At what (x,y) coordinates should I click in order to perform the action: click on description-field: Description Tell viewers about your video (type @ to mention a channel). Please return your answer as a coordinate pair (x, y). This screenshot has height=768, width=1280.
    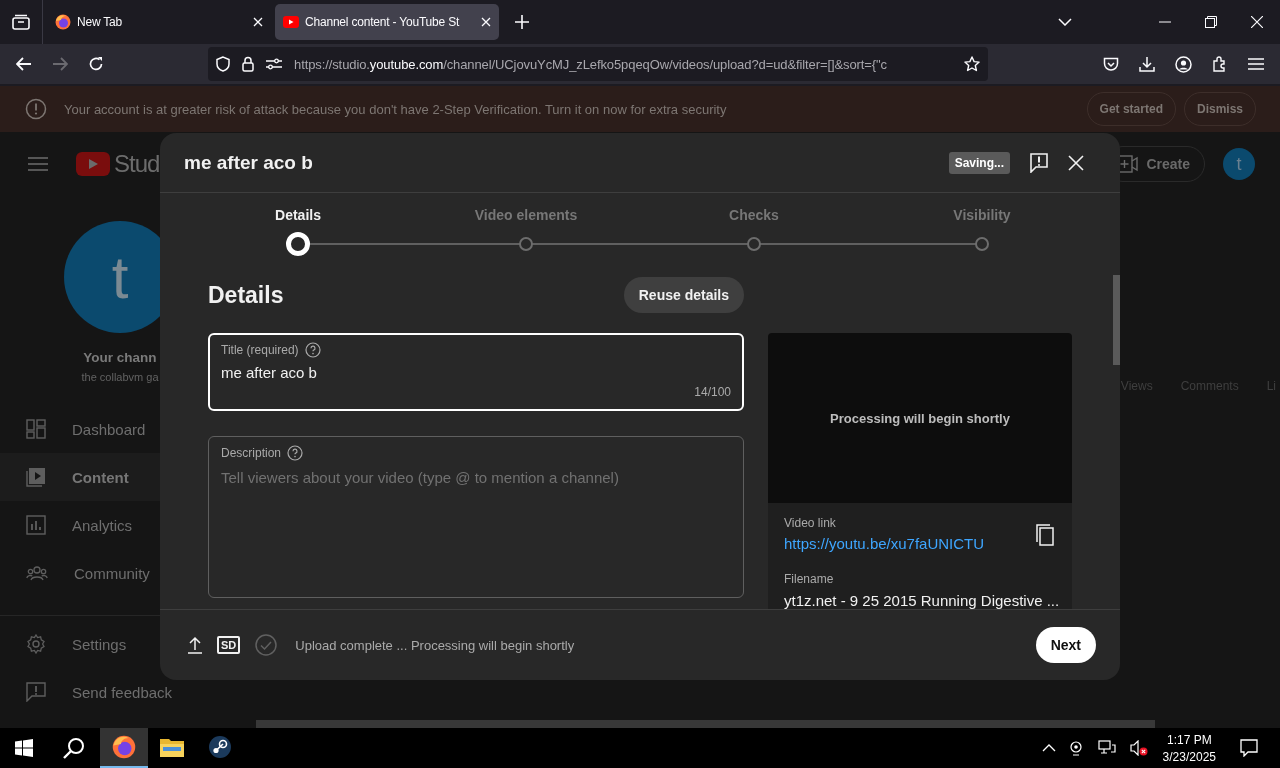
    Looking at the image, I should click on (476, 517).